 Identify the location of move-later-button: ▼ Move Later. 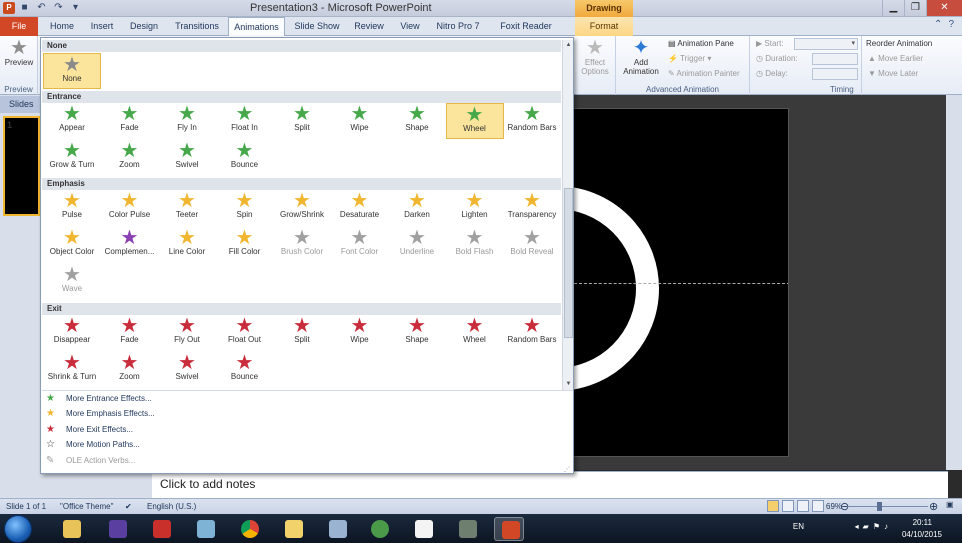
(893, 73).